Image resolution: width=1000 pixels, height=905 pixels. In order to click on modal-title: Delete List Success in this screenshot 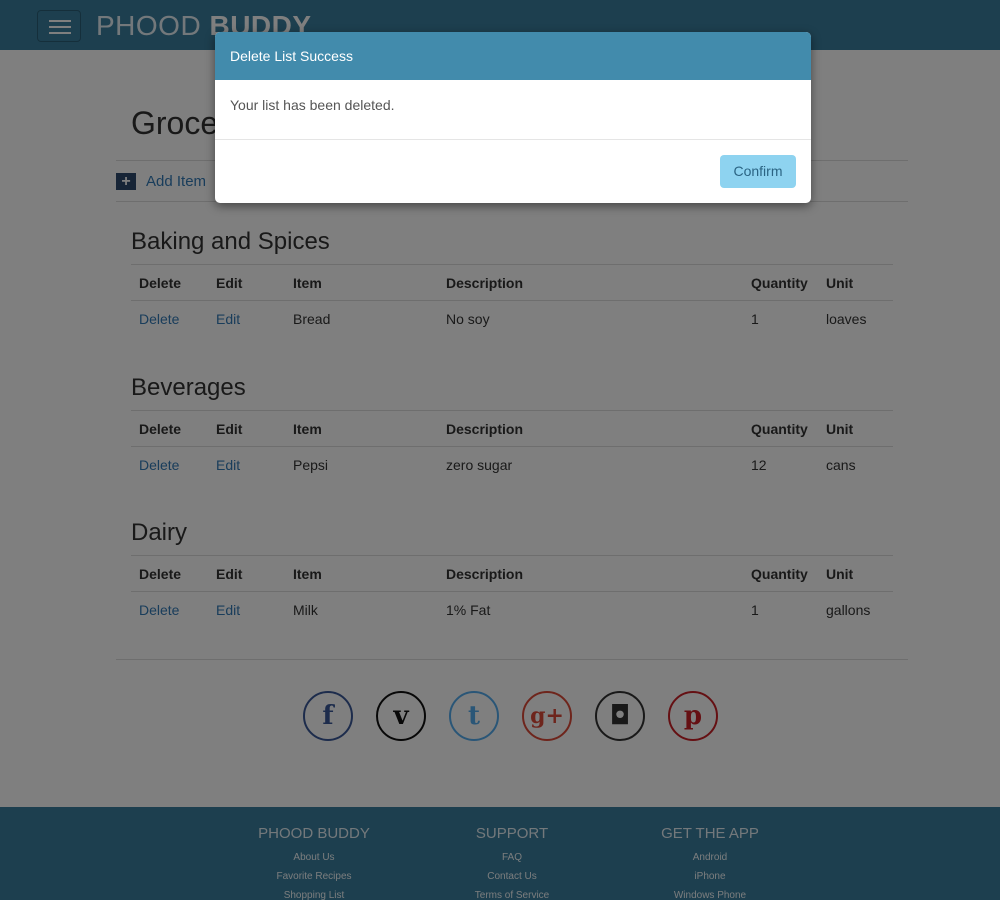, I will do `click(513, 56)`.